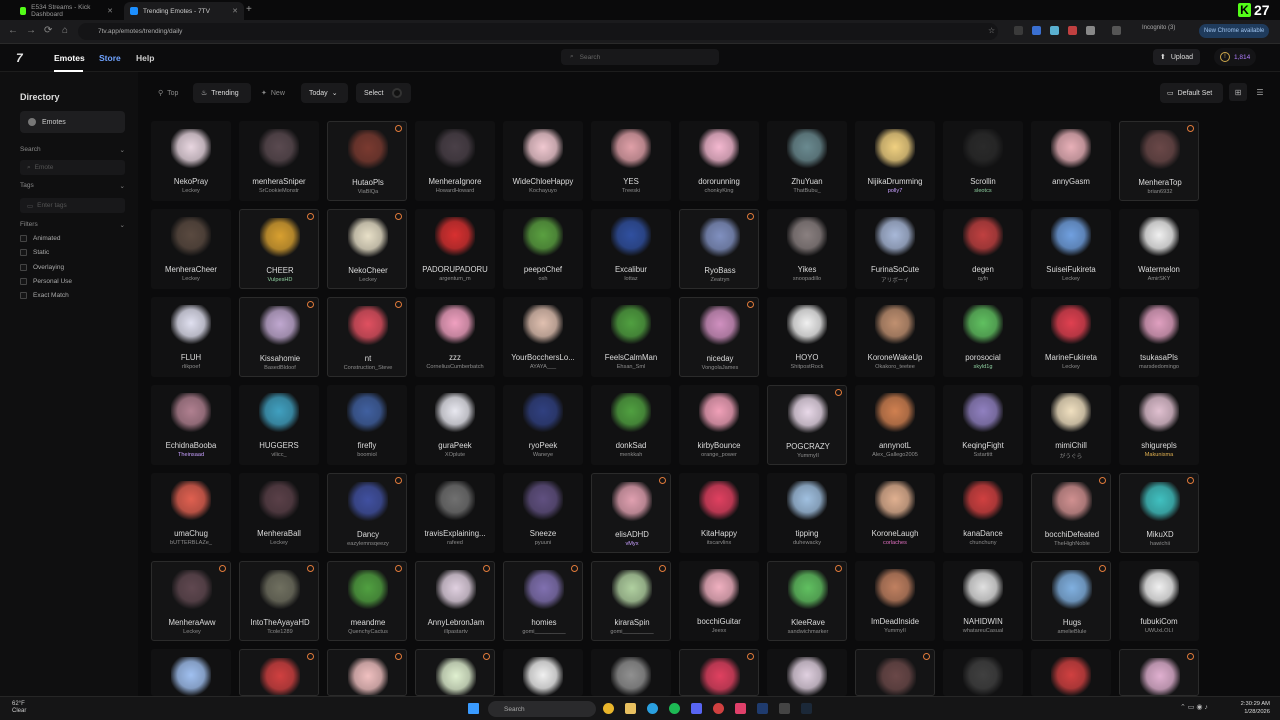 The image size is (1280, 720). What do you see at coordinates (367, 425) in the screenshot?
I see `emote-card: firefly boomiol` at bounding box center [367, 425].